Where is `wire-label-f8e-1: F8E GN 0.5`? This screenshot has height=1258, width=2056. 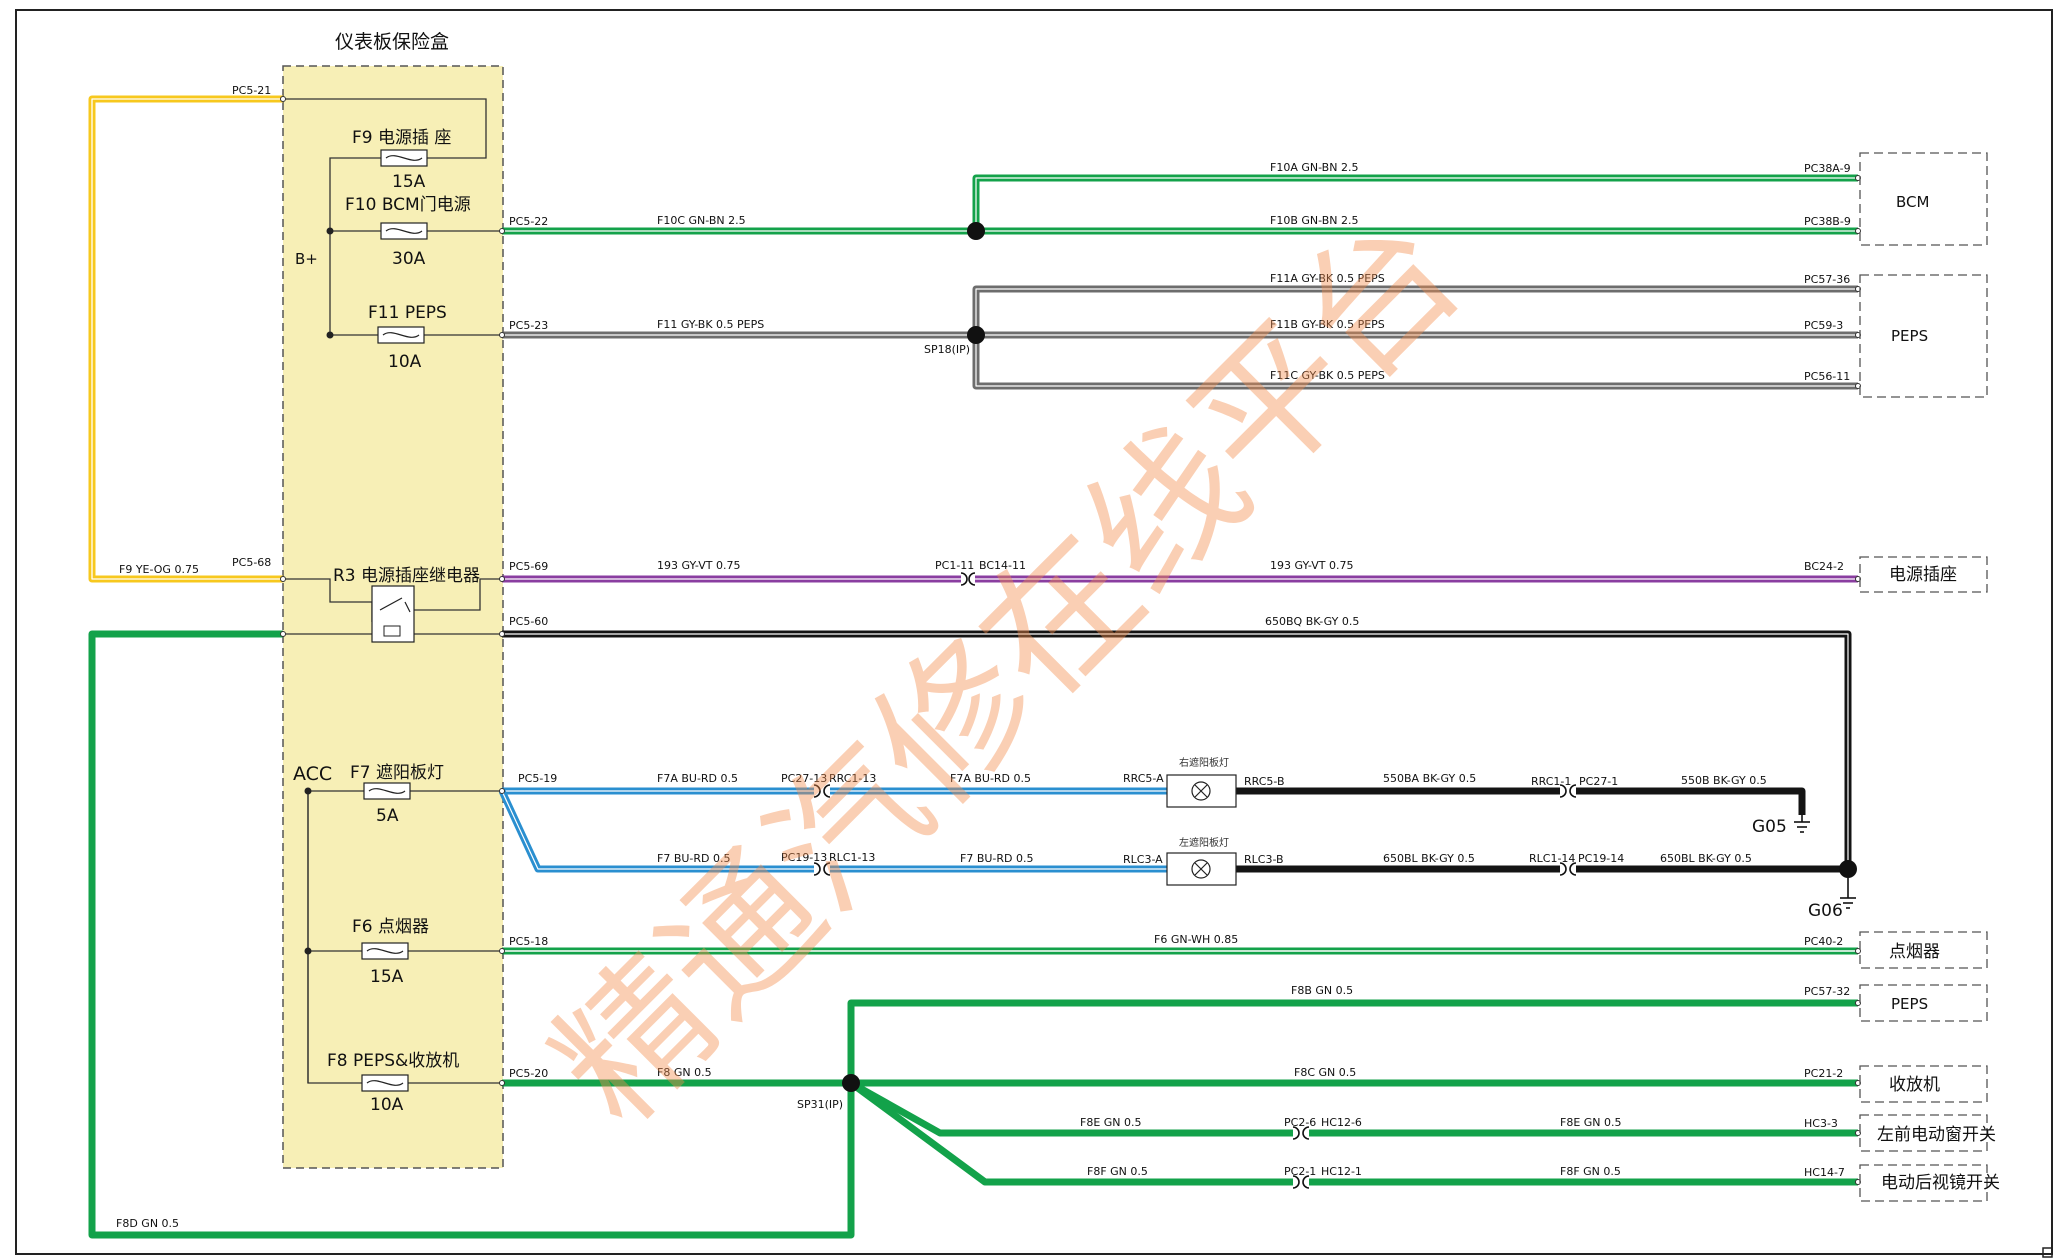
wire-label-f8e-1: F8E GN 0.5 is located at coordinates (1111, 1122).